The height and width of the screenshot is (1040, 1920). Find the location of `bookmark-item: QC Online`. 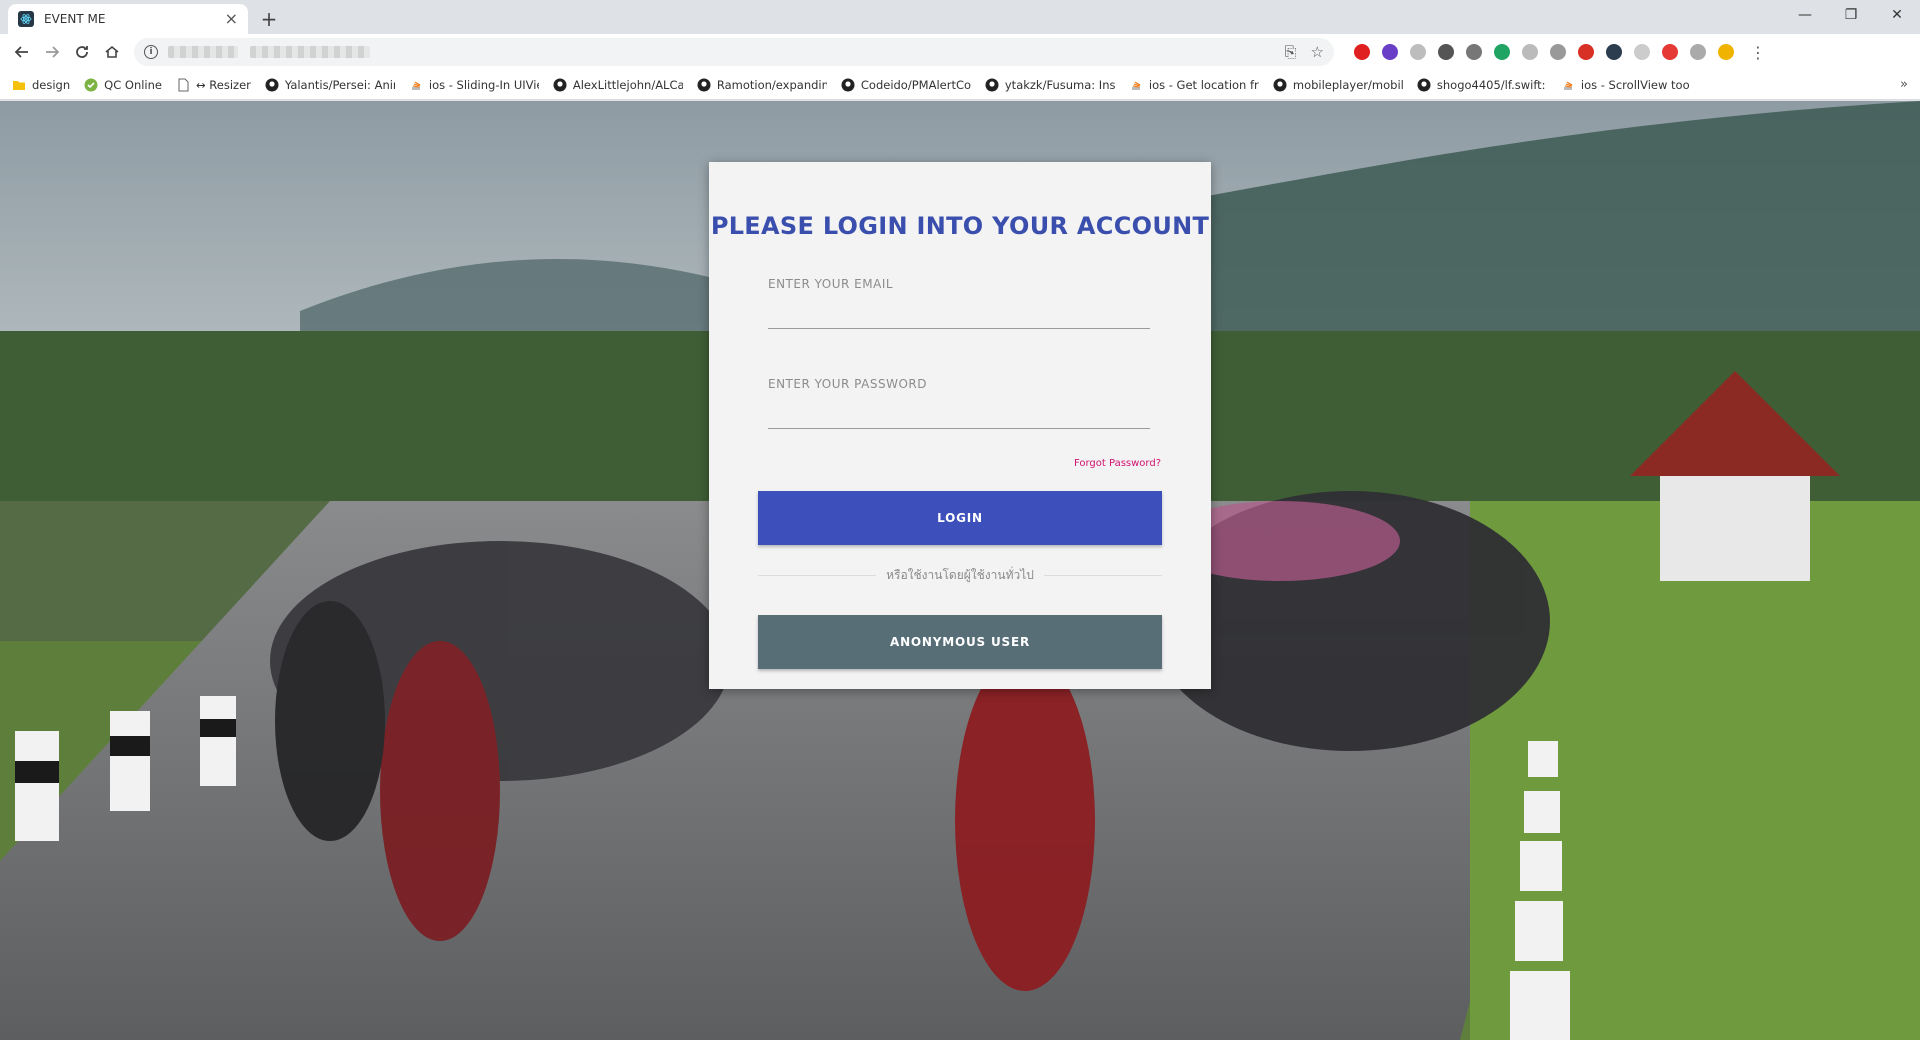

bookmark-item: QC Online is located at coordinates (123, 85).